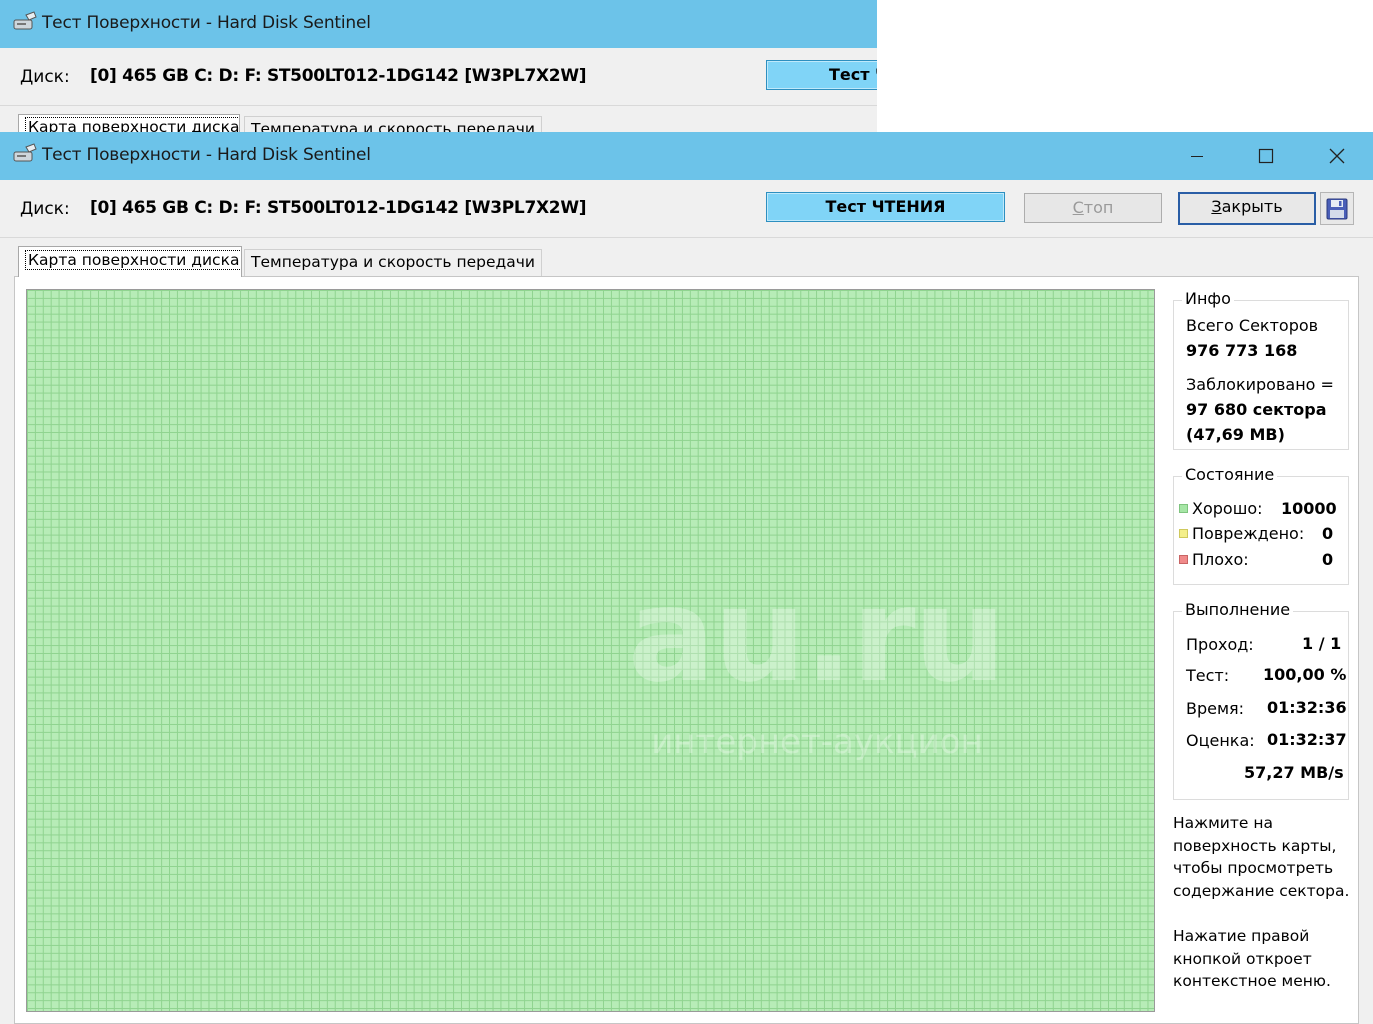 Image resolution: width=1373 pixels, height=1024 pixels. What do you see at coordinates (1227, 508) in the screenshot?
I see `good-label: Хорошо:` at bounding box center [1227, 508].